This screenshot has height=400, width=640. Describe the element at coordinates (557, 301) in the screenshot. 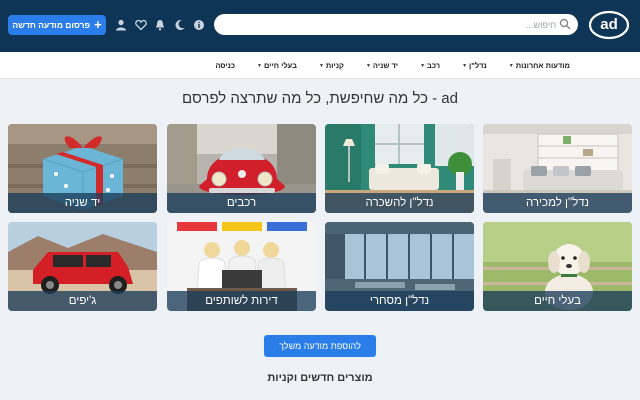

I see `category-label: בעלי חיים` at that location.